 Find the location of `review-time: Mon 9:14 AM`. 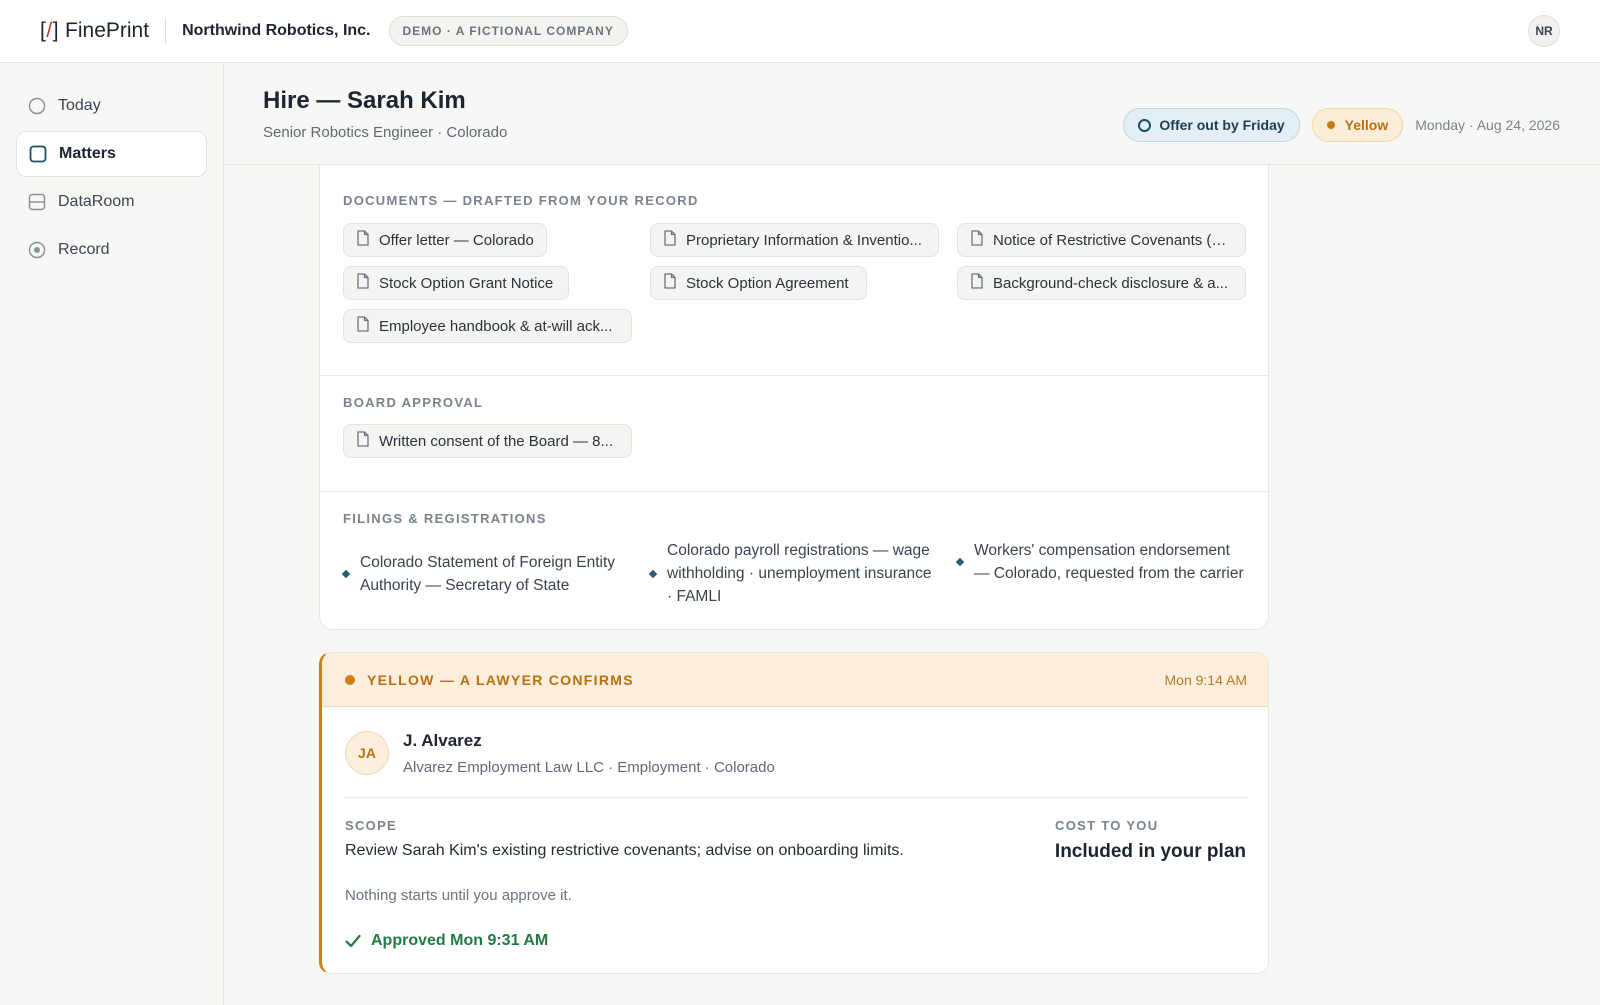

review-time: Mon 9:14 AM is located at coordinates (1206, 679).